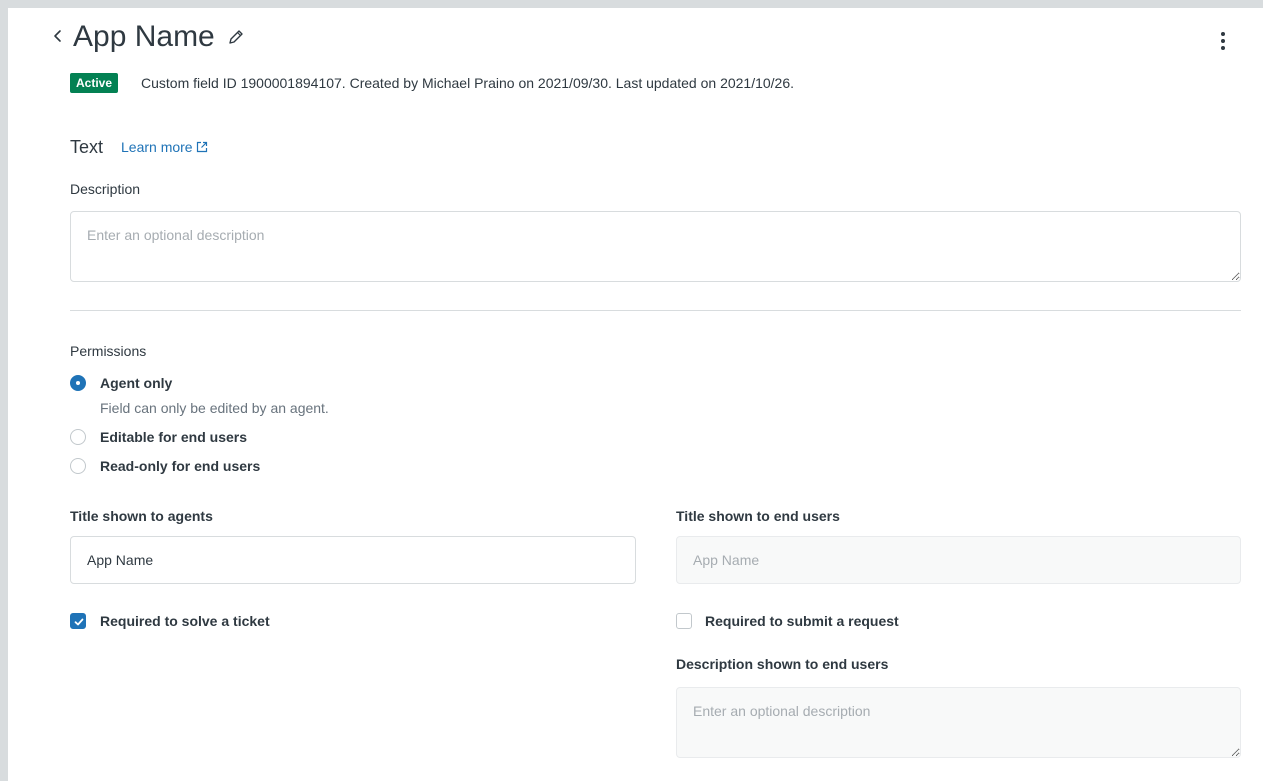  I want to click on learn-more-link: Learn more, so click(164, 147).